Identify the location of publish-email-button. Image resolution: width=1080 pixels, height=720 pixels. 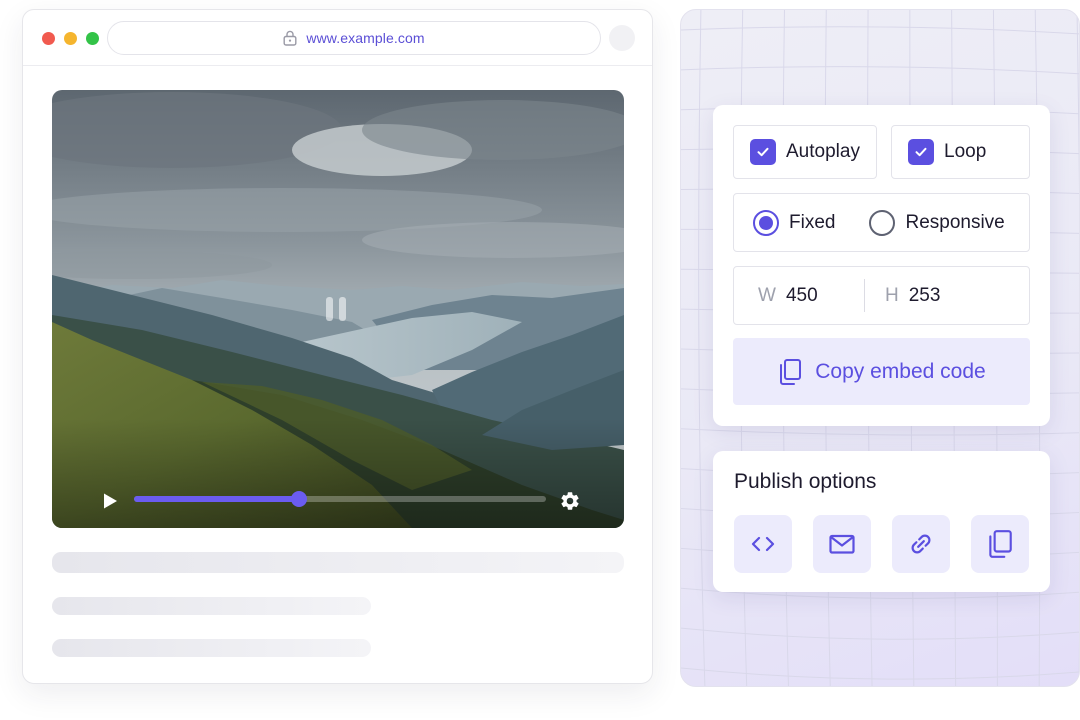
(842, 544).